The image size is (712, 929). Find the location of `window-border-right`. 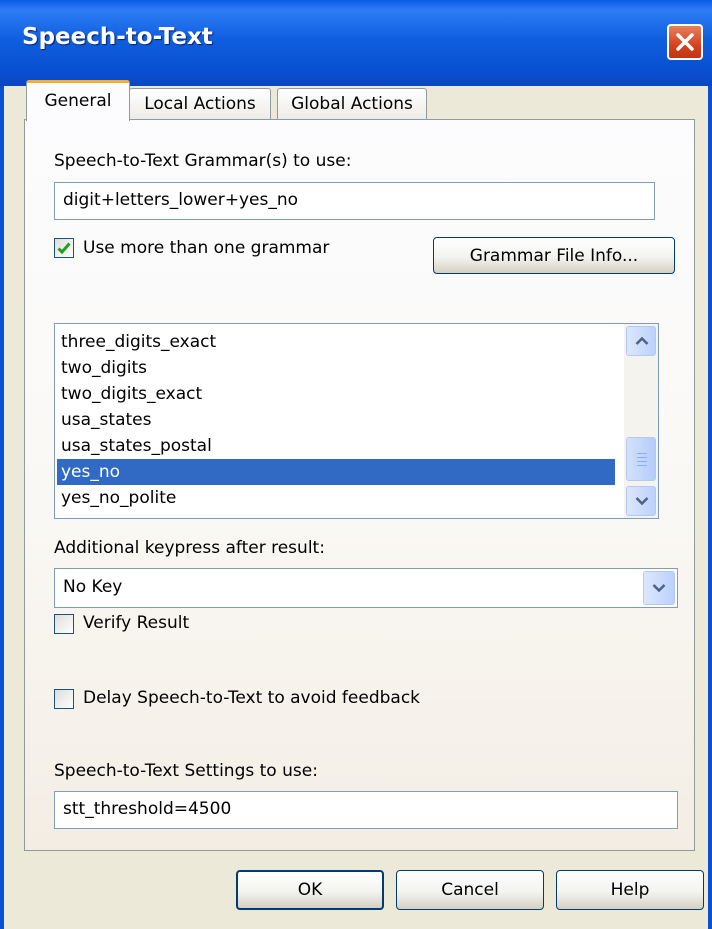

window-border-right is located at coordinates (710, 507).